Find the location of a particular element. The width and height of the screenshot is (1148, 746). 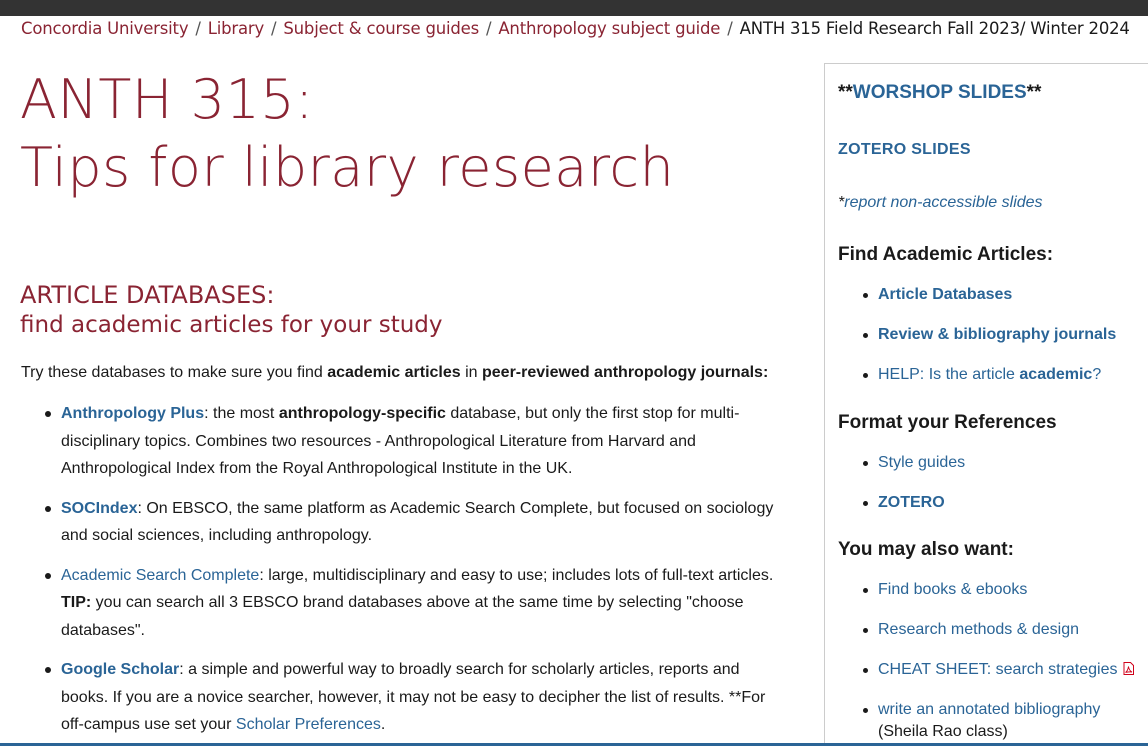

zotero-link: ZOTERO is located at coordinates (911, 502).